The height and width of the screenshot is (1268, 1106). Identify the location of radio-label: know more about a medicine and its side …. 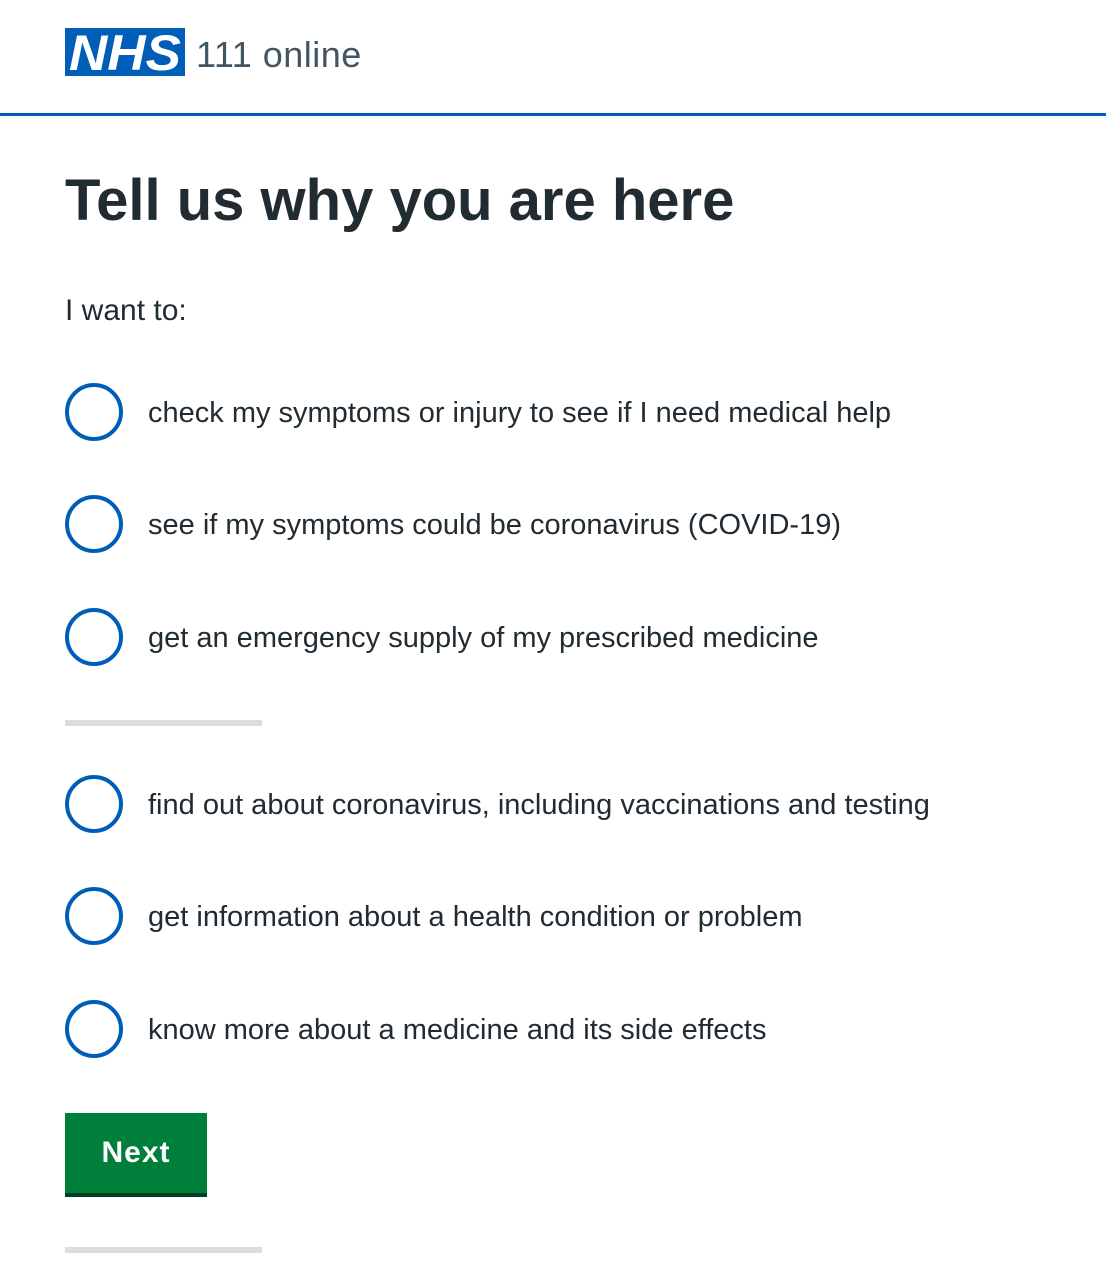
(457, 1030).